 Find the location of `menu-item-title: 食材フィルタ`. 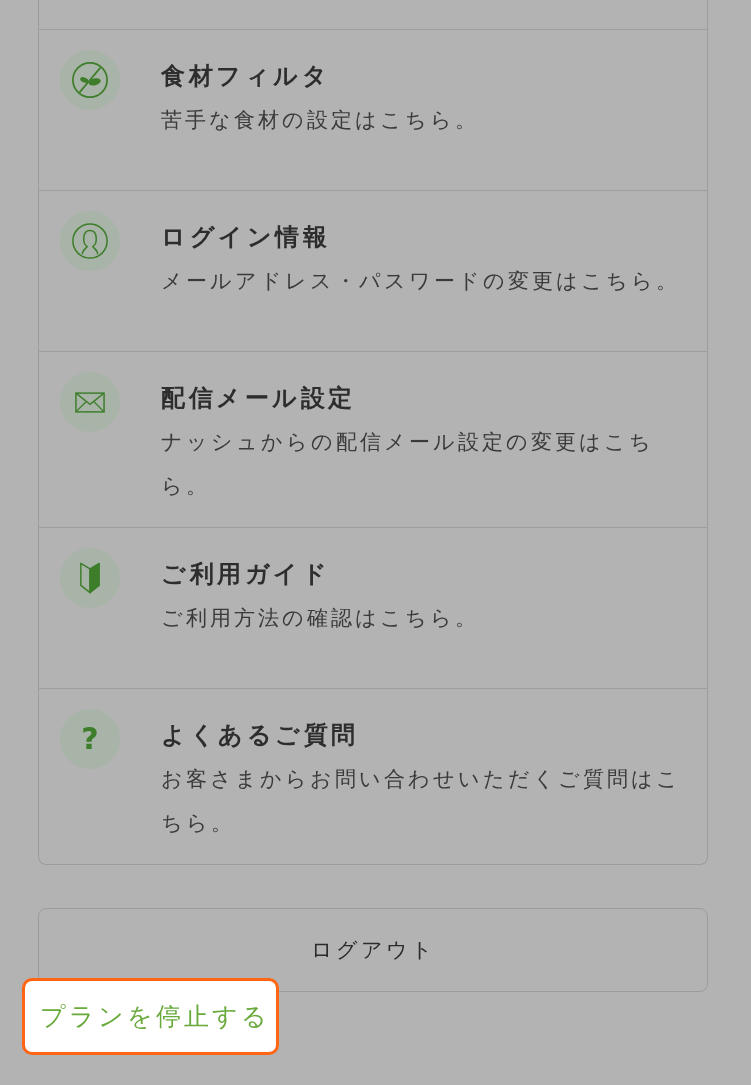

menu-item-title: 食材フィルタ is located at coordinates (246, 76).